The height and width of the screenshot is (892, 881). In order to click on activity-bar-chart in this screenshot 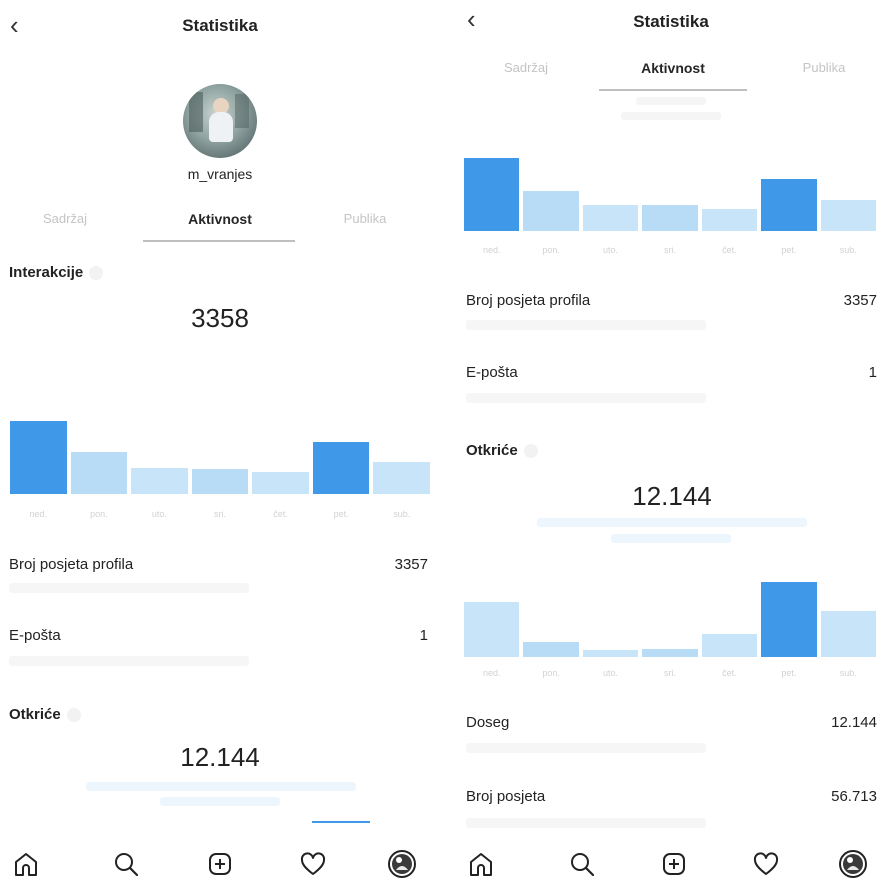, I will do `click(670, 194)`.